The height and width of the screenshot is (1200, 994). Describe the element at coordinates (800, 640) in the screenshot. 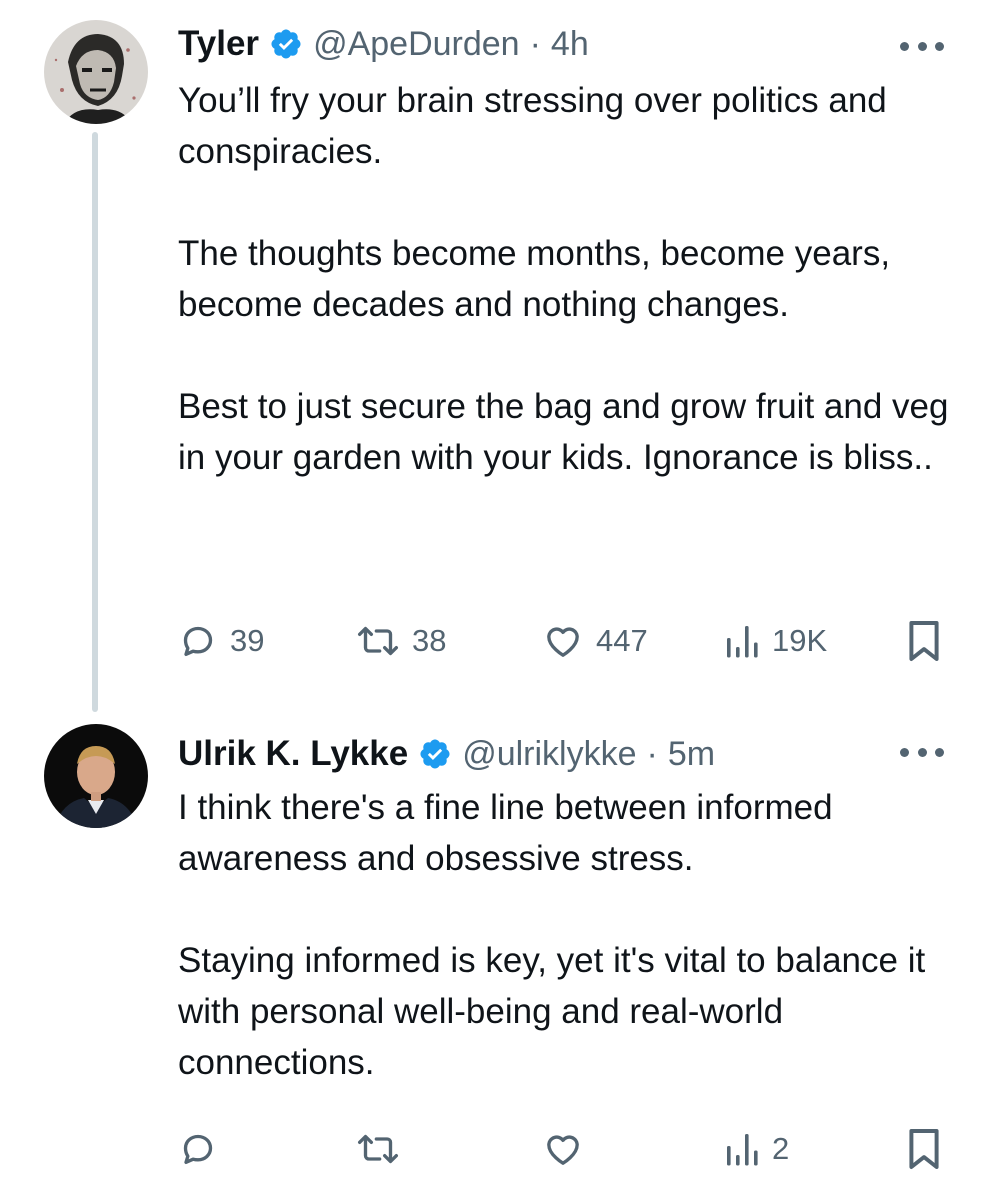

I see `views-count: 19K` at that location.